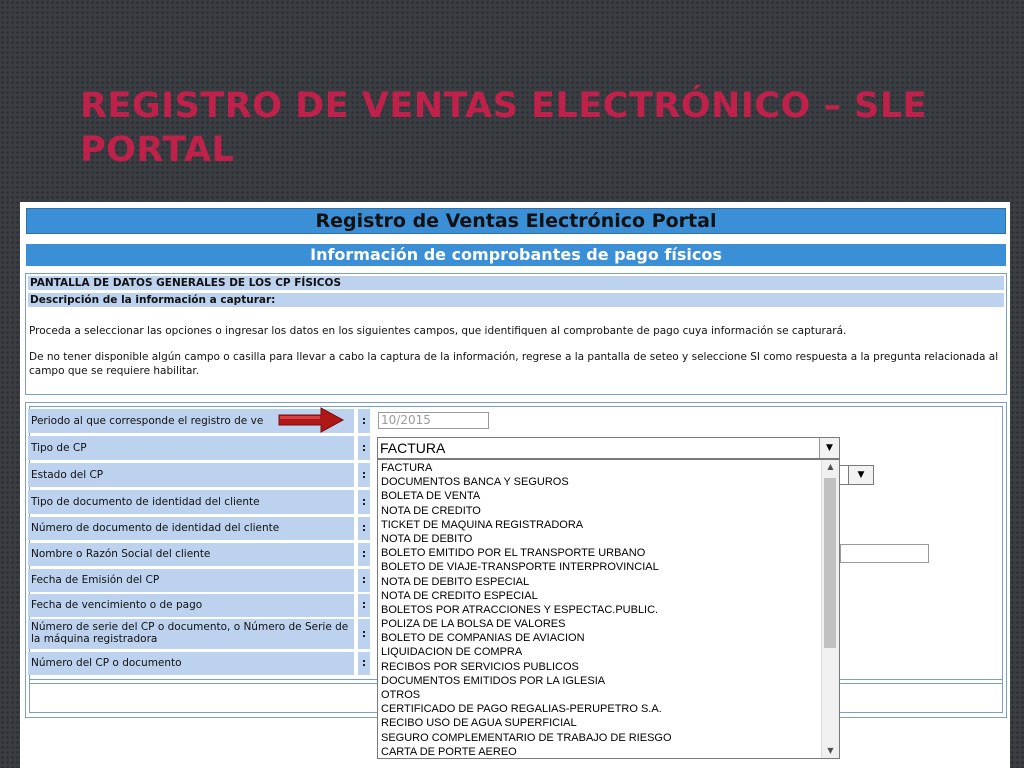 Image resolution: width=1024 pixels, height=768 pixels. What do you see at coordinates (601, 624) in the screenshot?
I see `dropdown-option: POLIZA DE LA BOLSA DE VALORES` at bounding box center [601, 624].